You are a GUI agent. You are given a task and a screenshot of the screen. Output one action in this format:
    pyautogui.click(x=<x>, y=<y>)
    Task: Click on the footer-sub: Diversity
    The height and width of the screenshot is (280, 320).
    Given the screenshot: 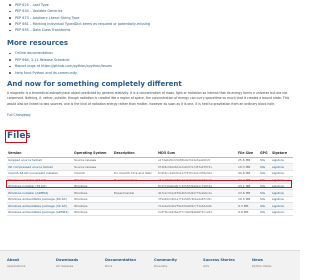 What is the action you would take?
    pyautogui.click(x=174, y=266)
    